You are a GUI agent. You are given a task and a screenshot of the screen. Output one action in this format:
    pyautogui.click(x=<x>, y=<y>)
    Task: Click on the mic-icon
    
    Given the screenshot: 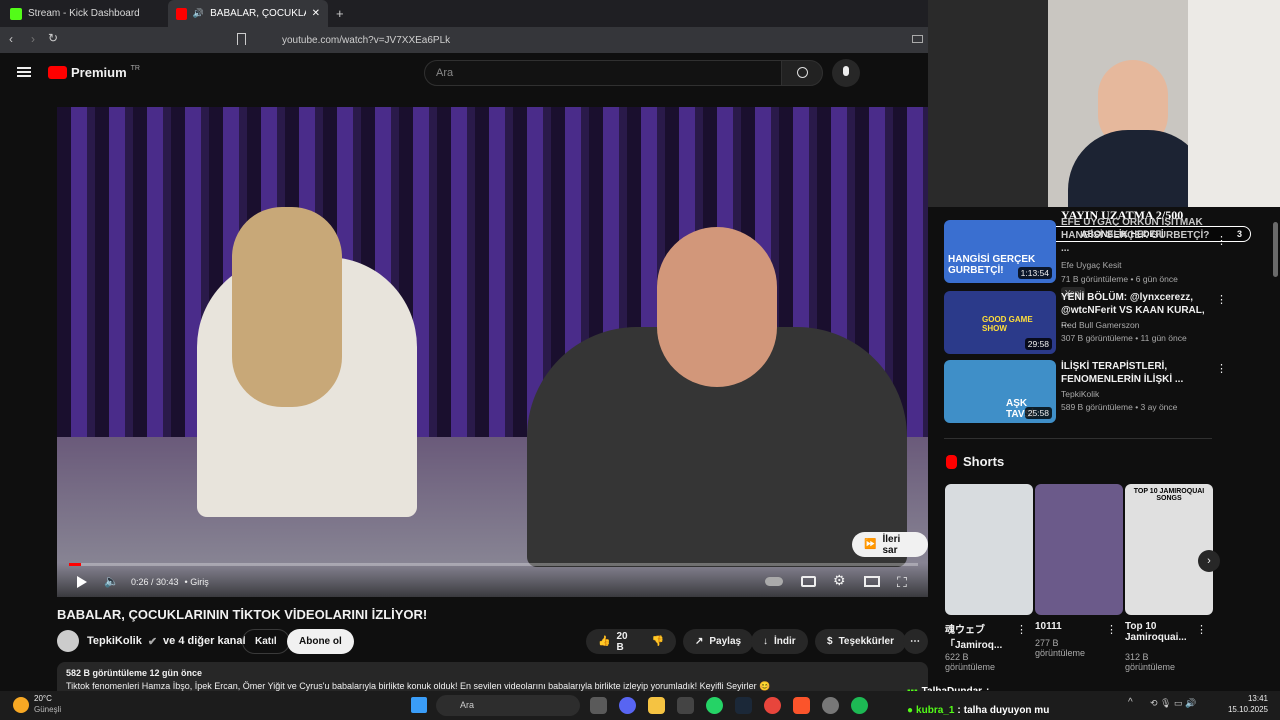 What is the action you would take?
    pyautogui.click(x=846, y=71)
    